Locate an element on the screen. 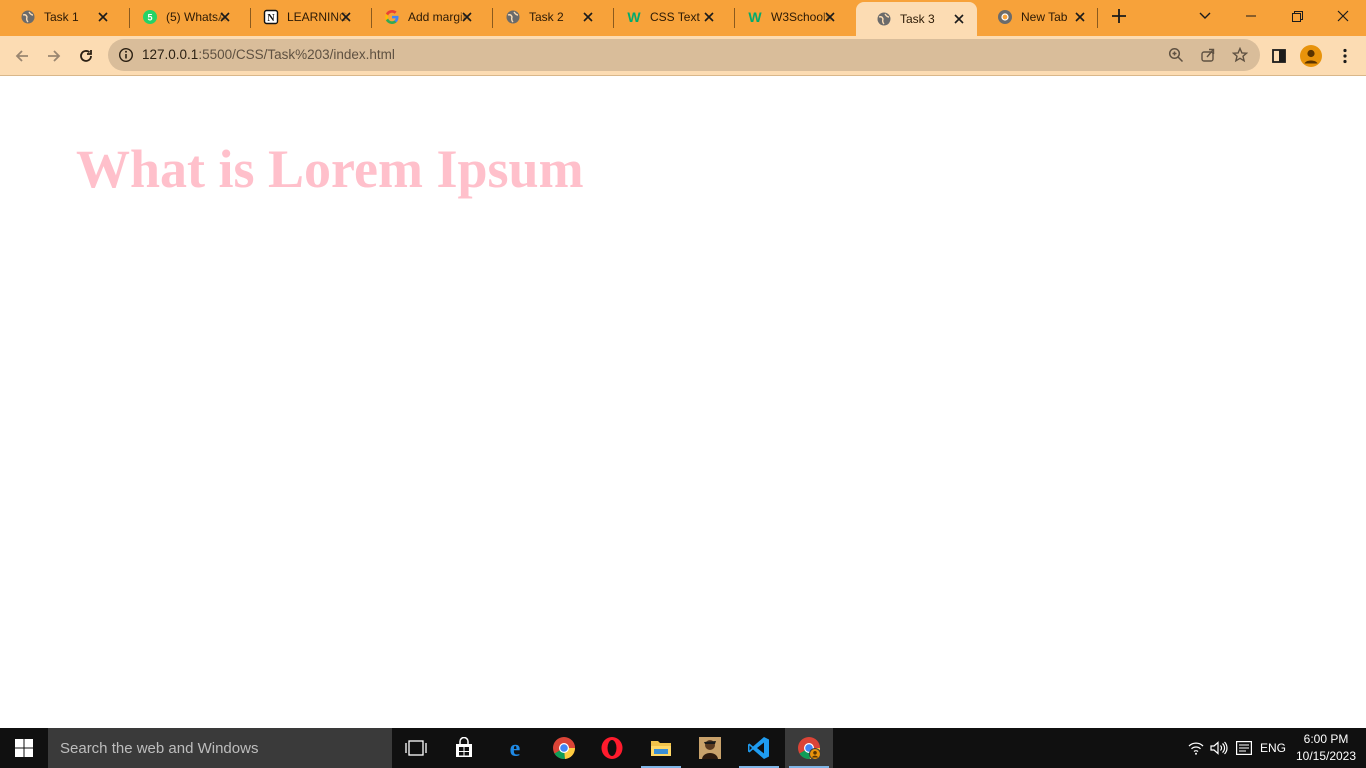  task-view-button is located at coordinates (416, 748).